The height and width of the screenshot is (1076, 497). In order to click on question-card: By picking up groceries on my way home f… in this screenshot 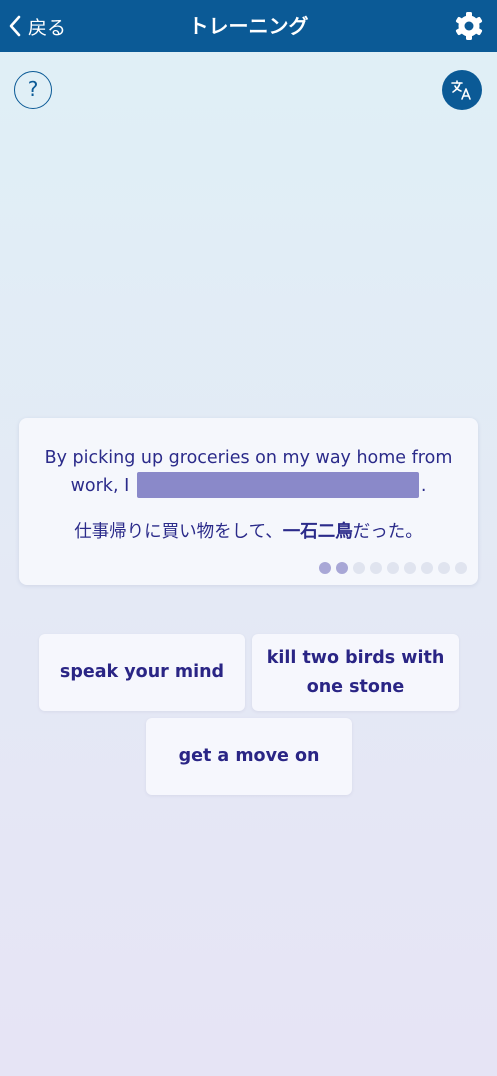, I will do `click(248, 501)`.